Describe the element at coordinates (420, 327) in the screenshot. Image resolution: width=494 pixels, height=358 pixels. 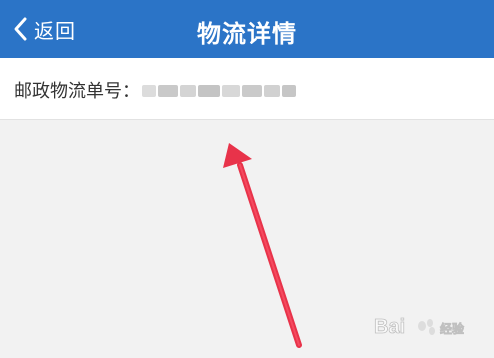
I see `watermark-logo: Bai 经验` at that location.